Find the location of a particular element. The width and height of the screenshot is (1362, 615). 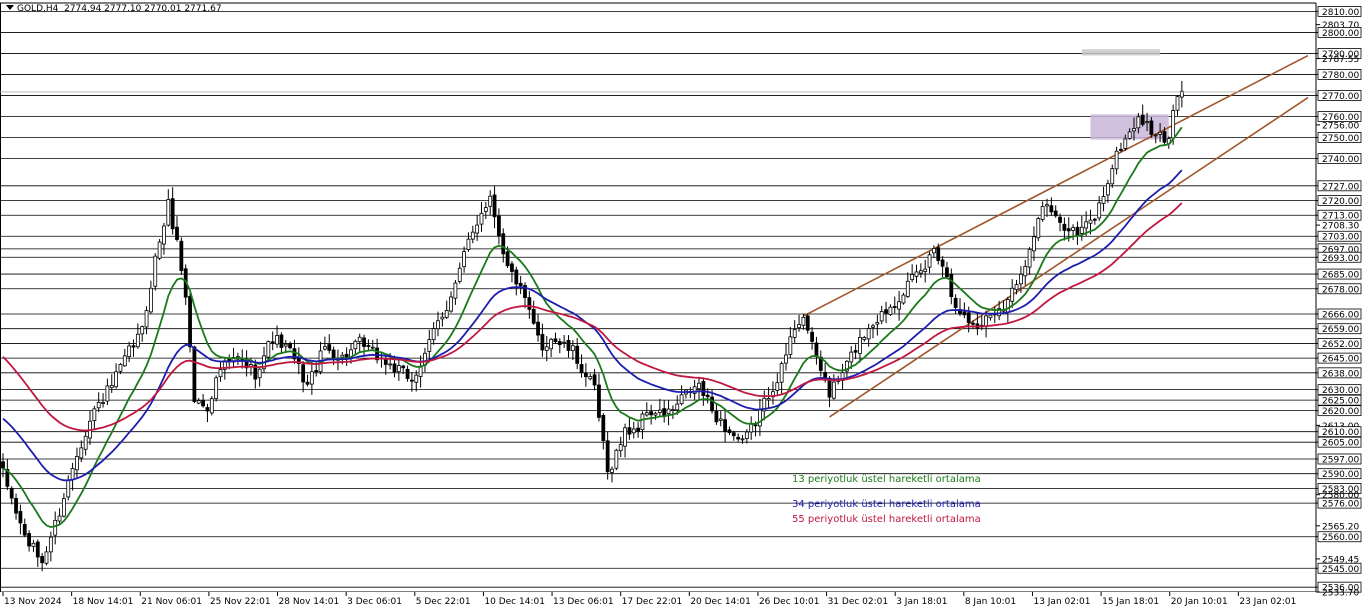

dropdown-triangle-icon is located at coordinates (10, 7).